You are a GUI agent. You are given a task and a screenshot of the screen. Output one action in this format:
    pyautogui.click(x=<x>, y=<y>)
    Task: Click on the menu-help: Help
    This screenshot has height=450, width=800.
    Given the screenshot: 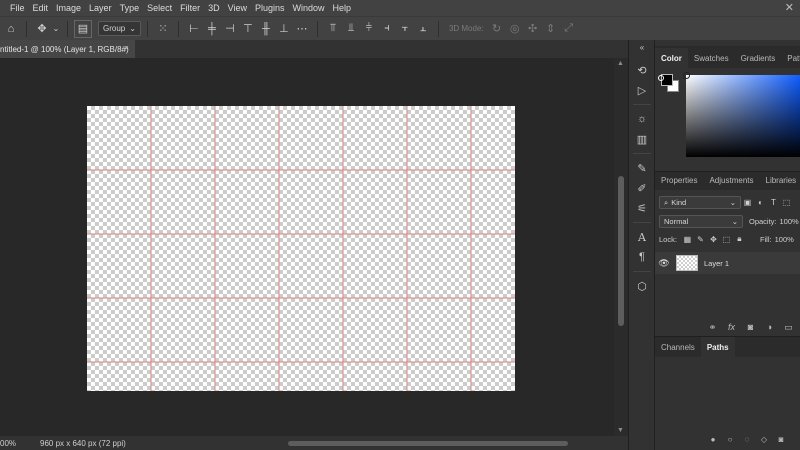 What is the action you would take?
    pyautogui.click(x=342, y=8)
    